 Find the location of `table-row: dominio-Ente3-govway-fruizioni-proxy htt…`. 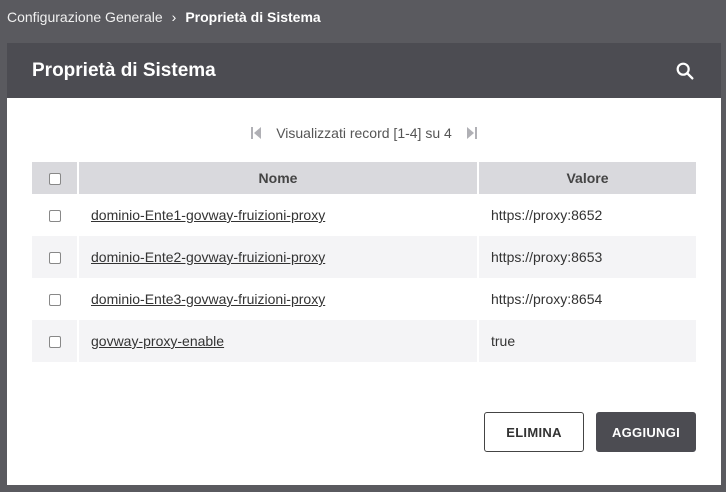

table-row: dominio-Ente3-govway-fruizioni-proxy htt… is located at coordinates (364, 299).